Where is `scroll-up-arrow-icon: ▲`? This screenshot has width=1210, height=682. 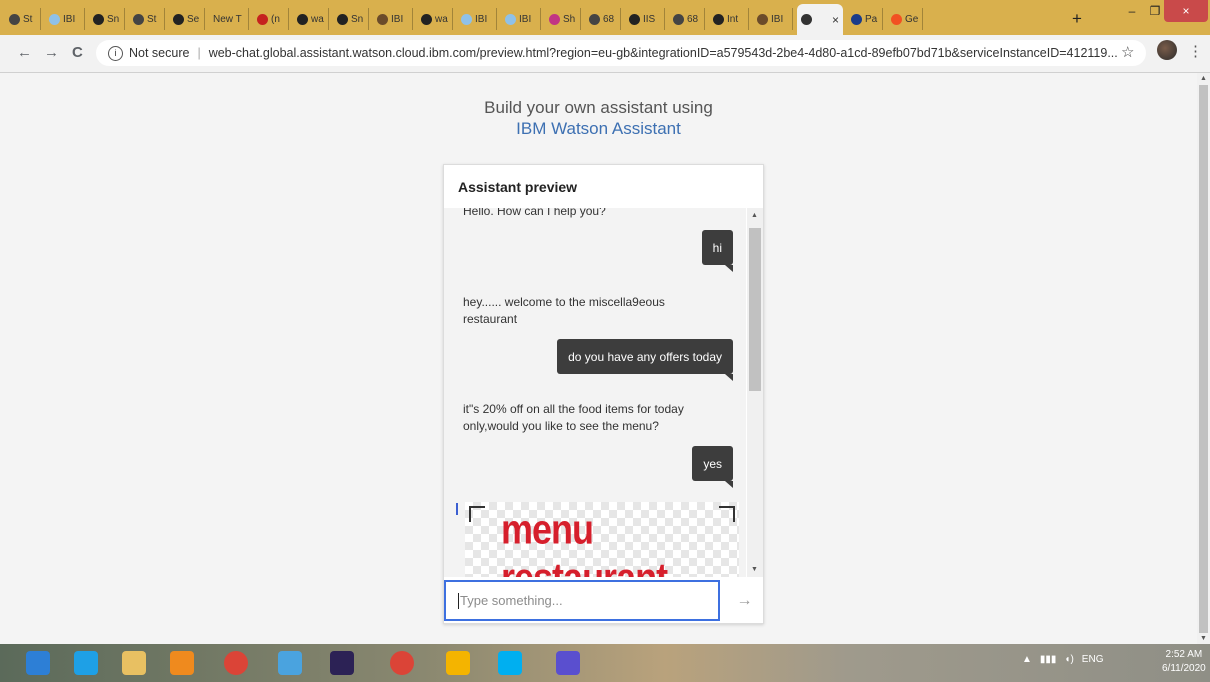 scroll-up-arrow-icon: ▲ is located at coordinates (754, 215).